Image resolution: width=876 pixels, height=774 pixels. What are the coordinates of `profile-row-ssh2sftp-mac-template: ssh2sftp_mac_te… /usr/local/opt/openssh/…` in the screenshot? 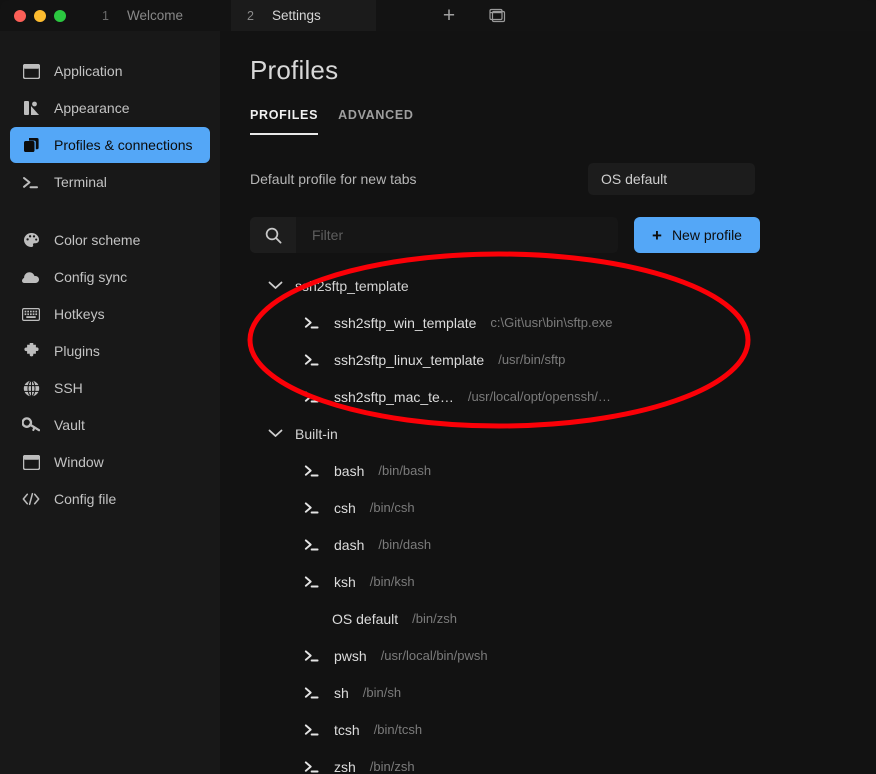 It's located at (561, 396).